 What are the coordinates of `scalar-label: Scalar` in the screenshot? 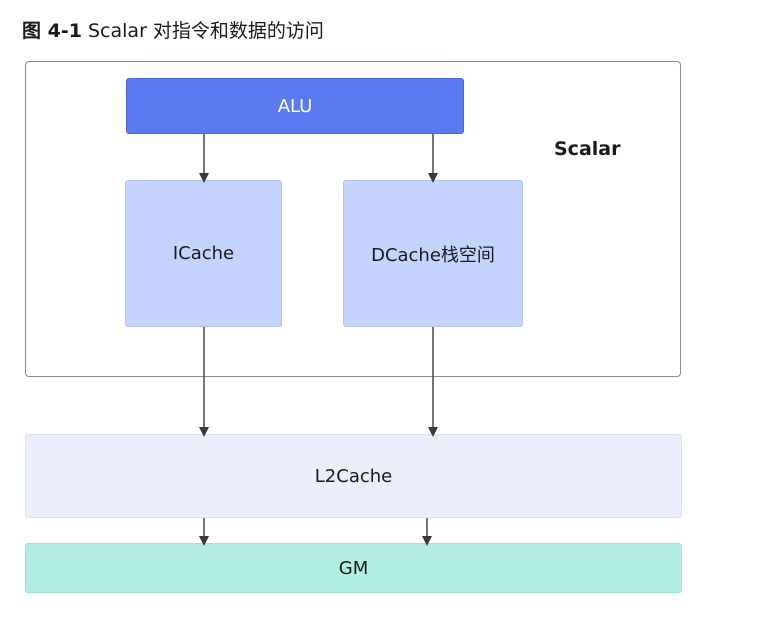 It's located at (587, 149).